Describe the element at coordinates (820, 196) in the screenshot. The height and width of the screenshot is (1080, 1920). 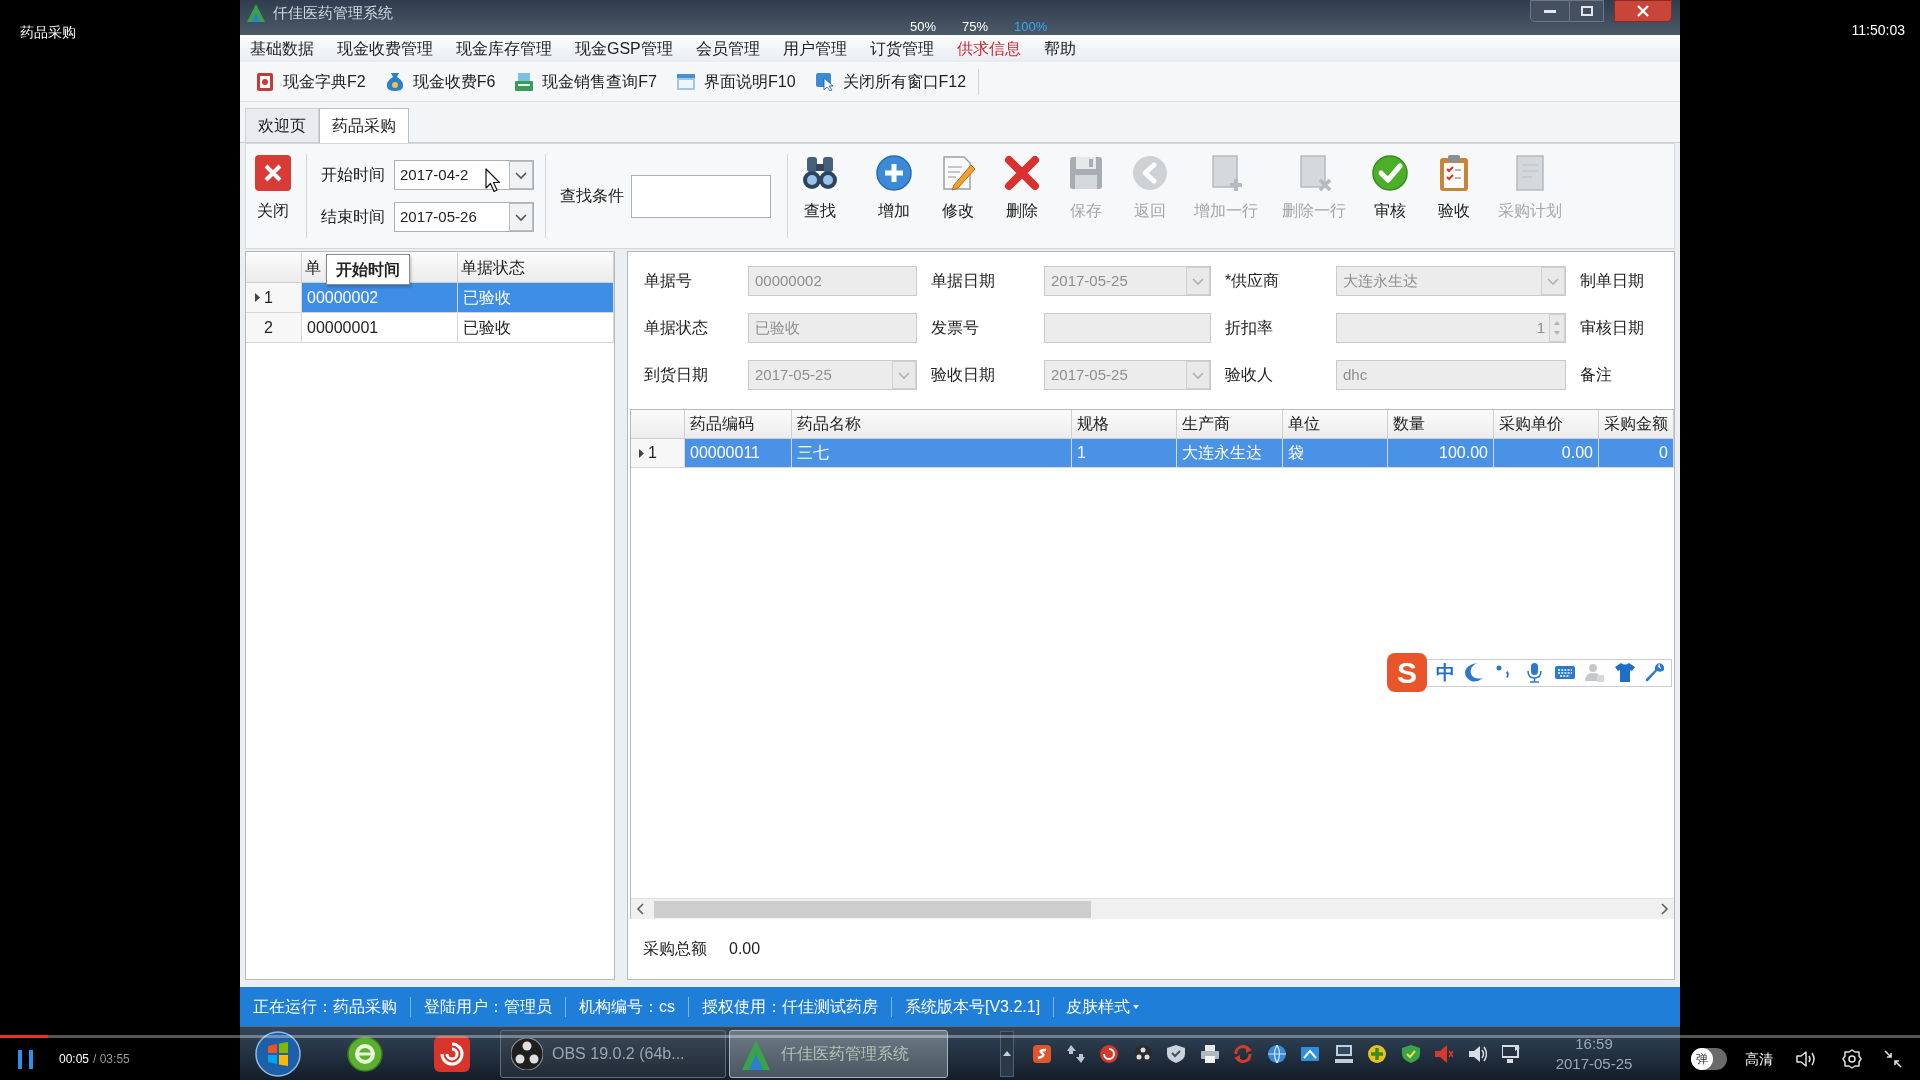
I see `toolbar-button: 查找` at that location.